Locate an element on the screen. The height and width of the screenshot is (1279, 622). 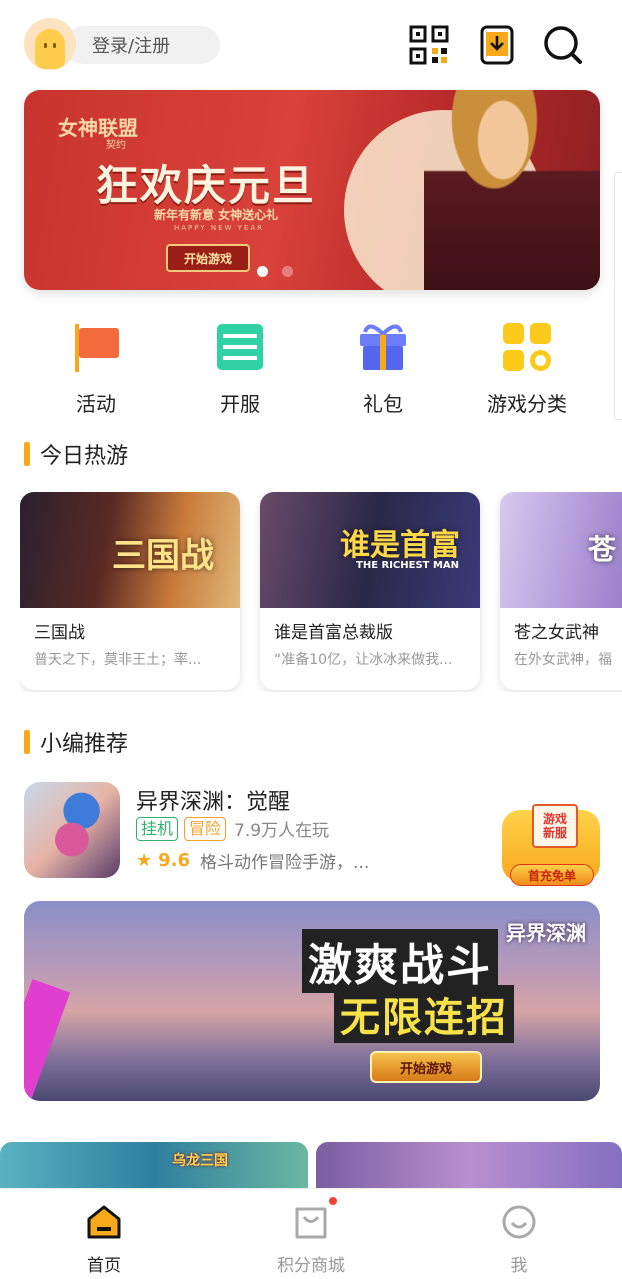
banner-headline-2: 无限连招 is located at coordinates (424, 1014).